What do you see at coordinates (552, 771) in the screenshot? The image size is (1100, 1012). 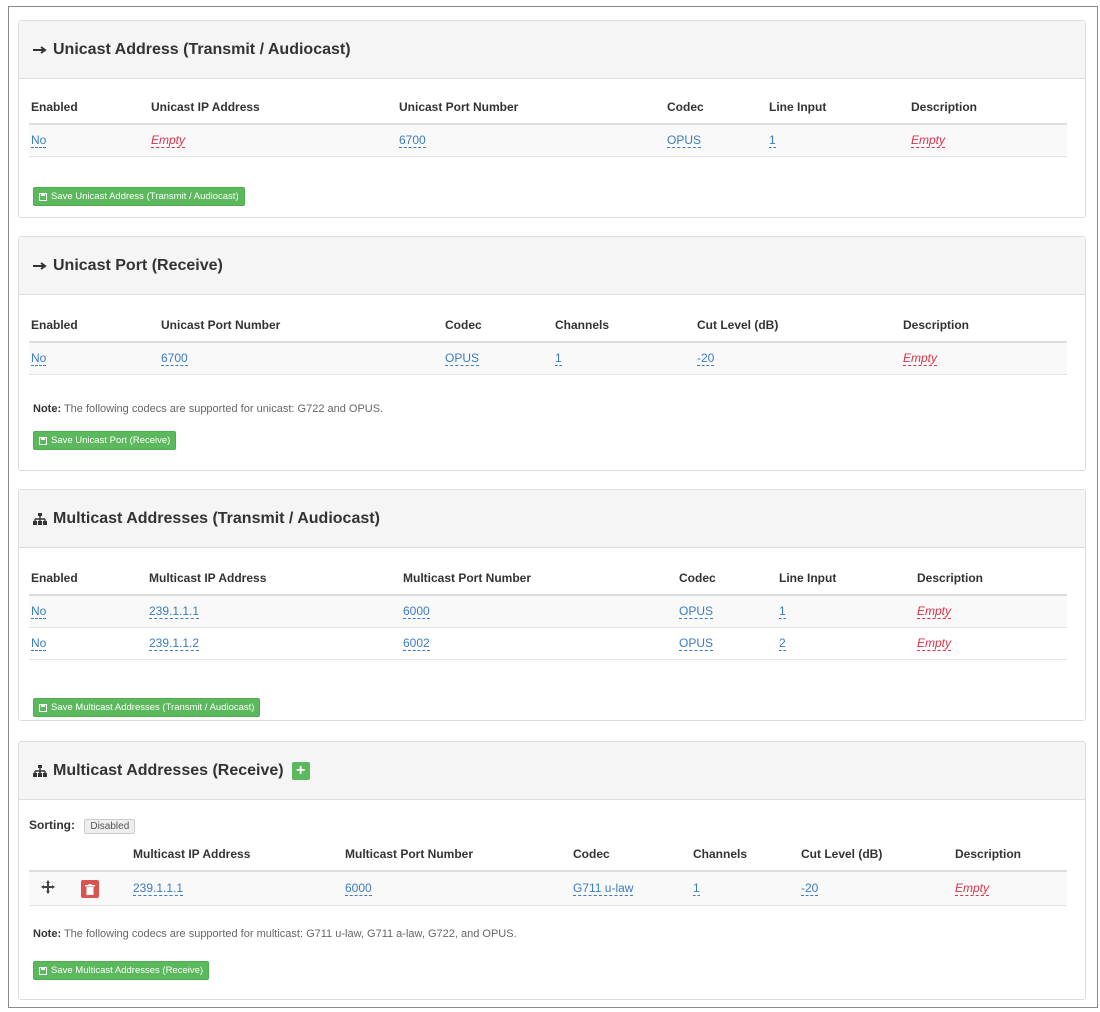 I see `panel-heading: Multicast Addresses (Receive) +` at bounding box center [552, 771].